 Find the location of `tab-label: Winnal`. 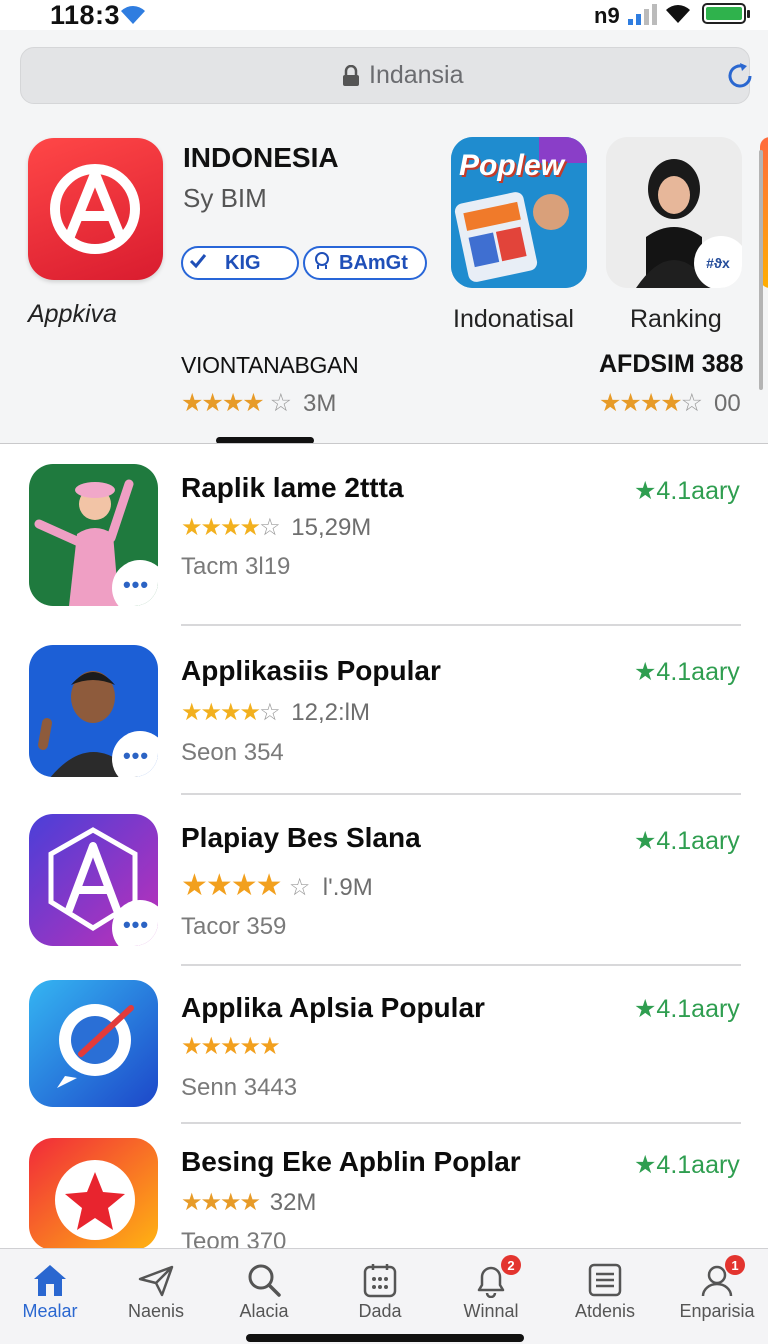

tab-label: Winnal is located at coordinates (491, 1311).